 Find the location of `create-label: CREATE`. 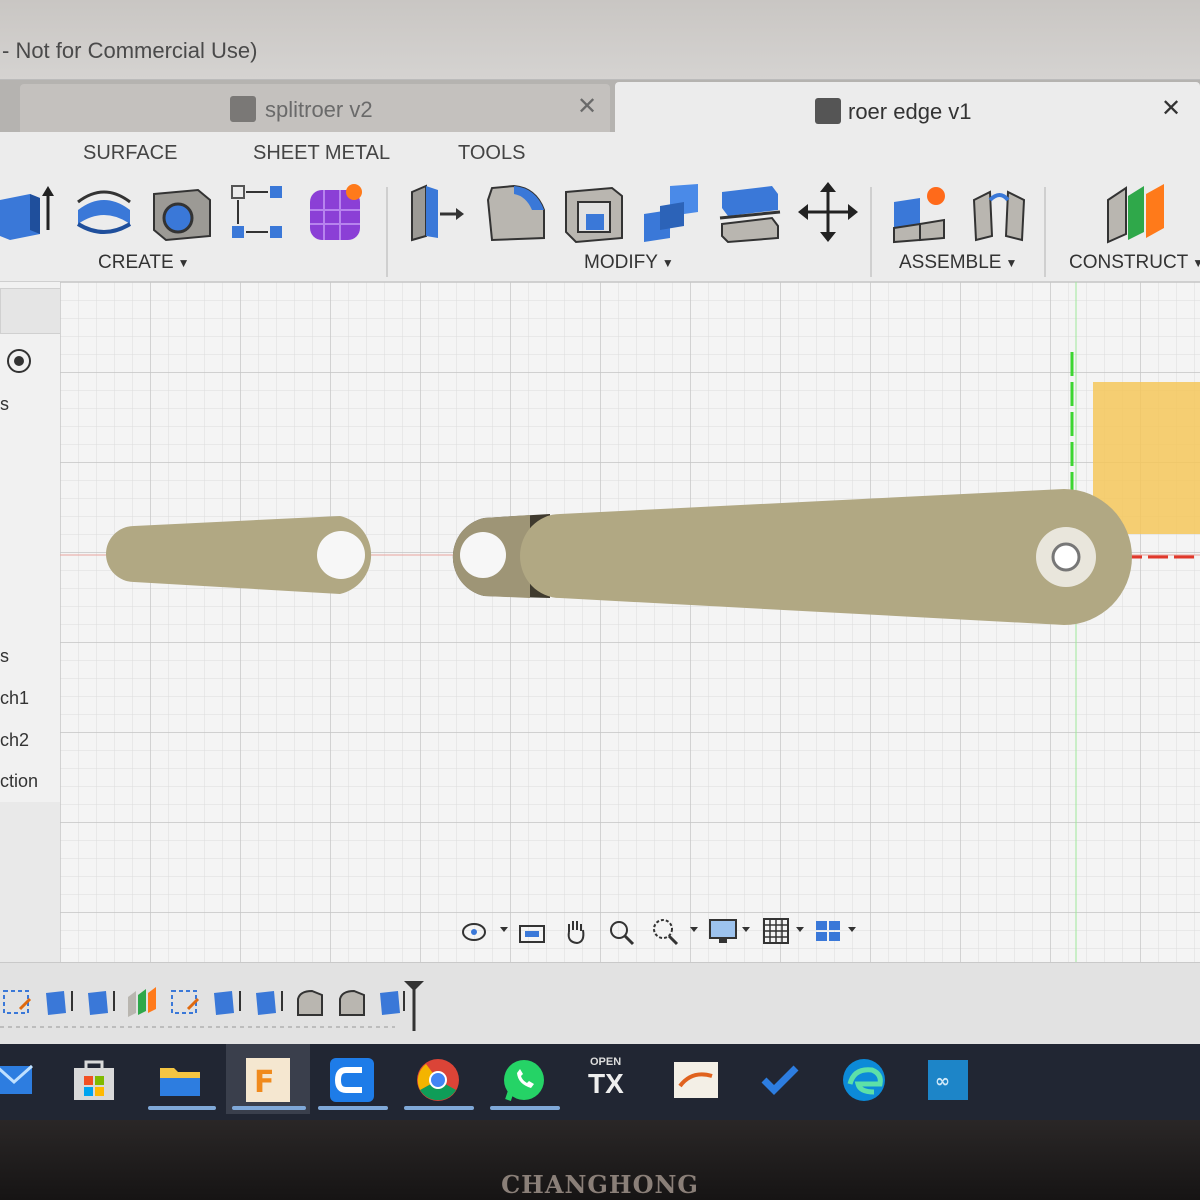

create-label: CREATE is located at coordinates (136, 262).